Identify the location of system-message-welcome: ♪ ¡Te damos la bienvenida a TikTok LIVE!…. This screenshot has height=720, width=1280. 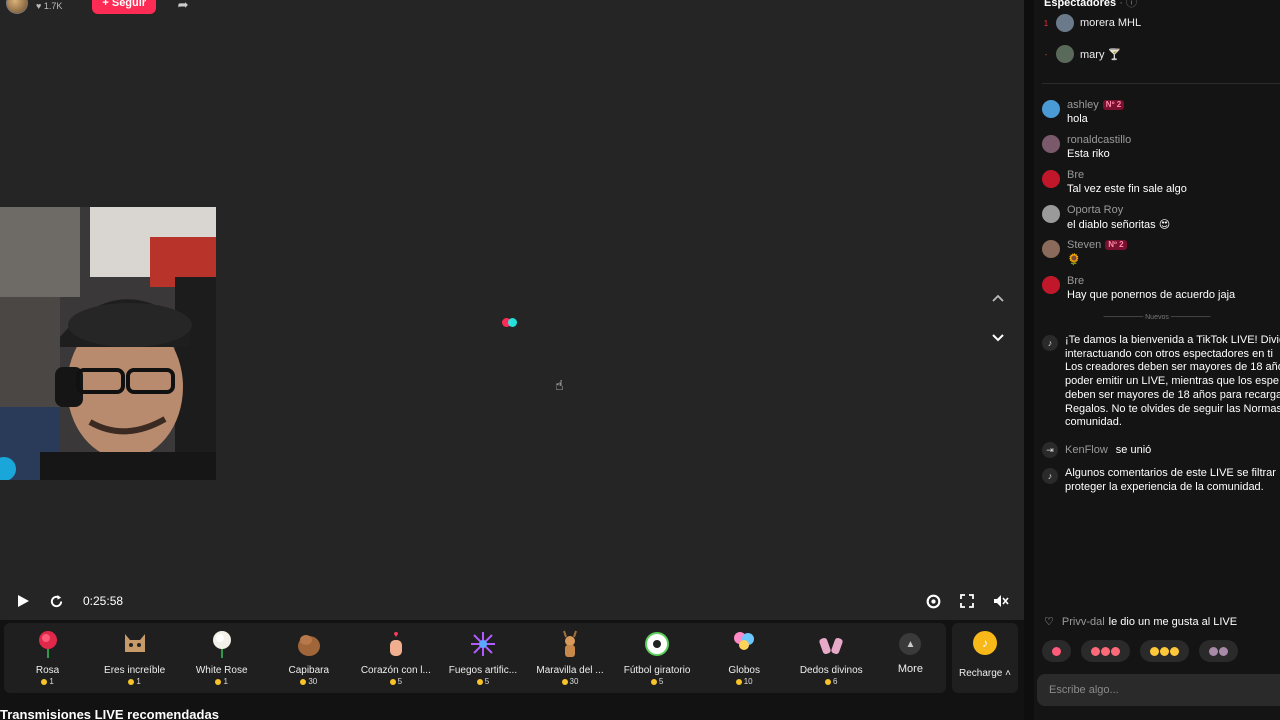
(1161, 382).